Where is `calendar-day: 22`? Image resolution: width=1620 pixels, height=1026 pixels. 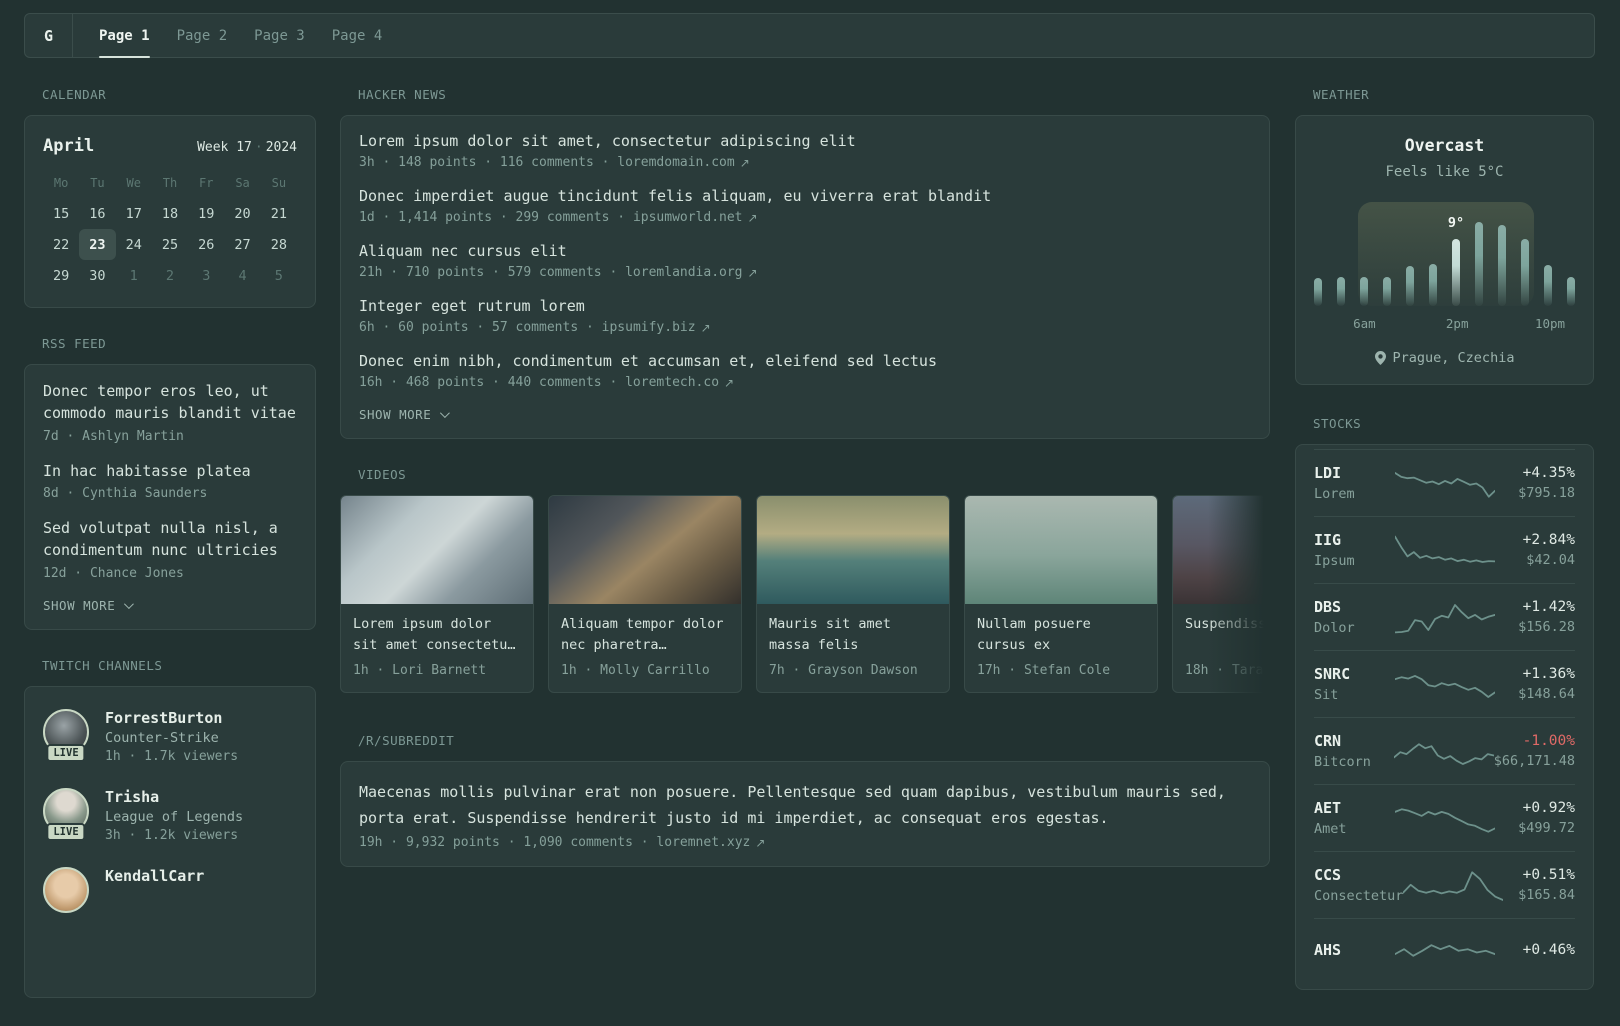
calendar-day: 22 is located at coordinates (61, 244).